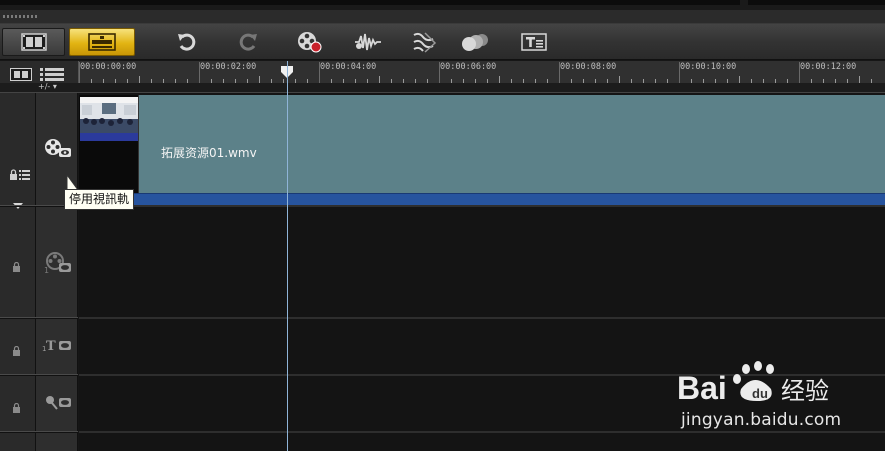  Describe the element at coordinates (58, 265) in the screenshot. I see `overlay-track-icon: 1` at that location.